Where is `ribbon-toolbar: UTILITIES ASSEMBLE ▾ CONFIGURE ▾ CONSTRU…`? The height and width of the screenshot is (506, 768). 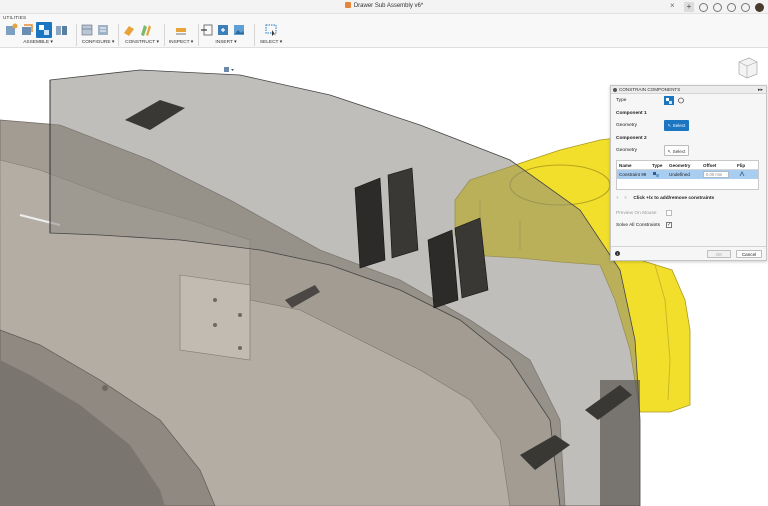 ribbon-toolbar: UTILITIES ASSEMBLE ▾ CONFIGURE ▾ CONSTRU… is located at coordinates (384, 31).